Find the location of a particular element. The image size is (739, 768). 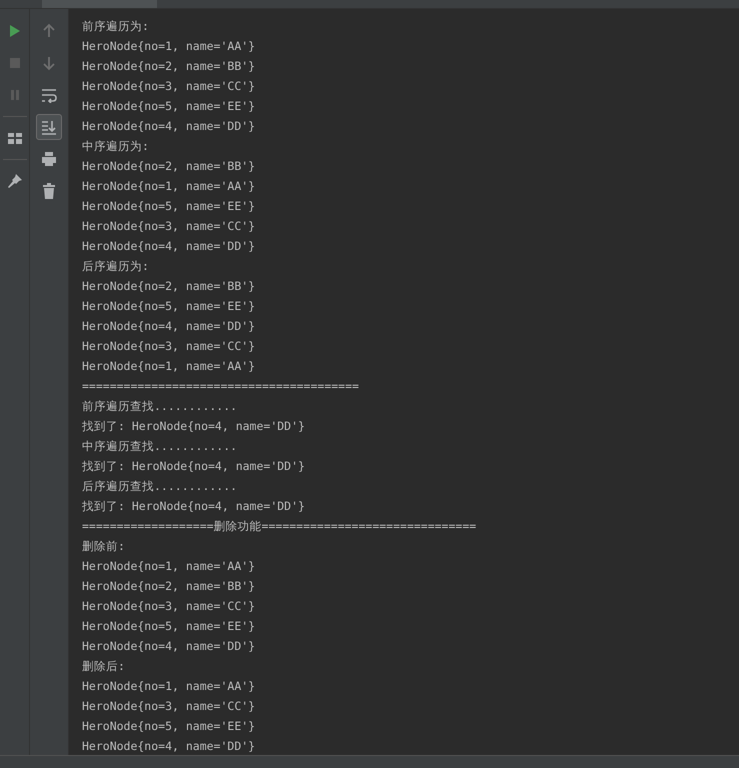

console-line: 删除后: is located at coordinates (104, 666).